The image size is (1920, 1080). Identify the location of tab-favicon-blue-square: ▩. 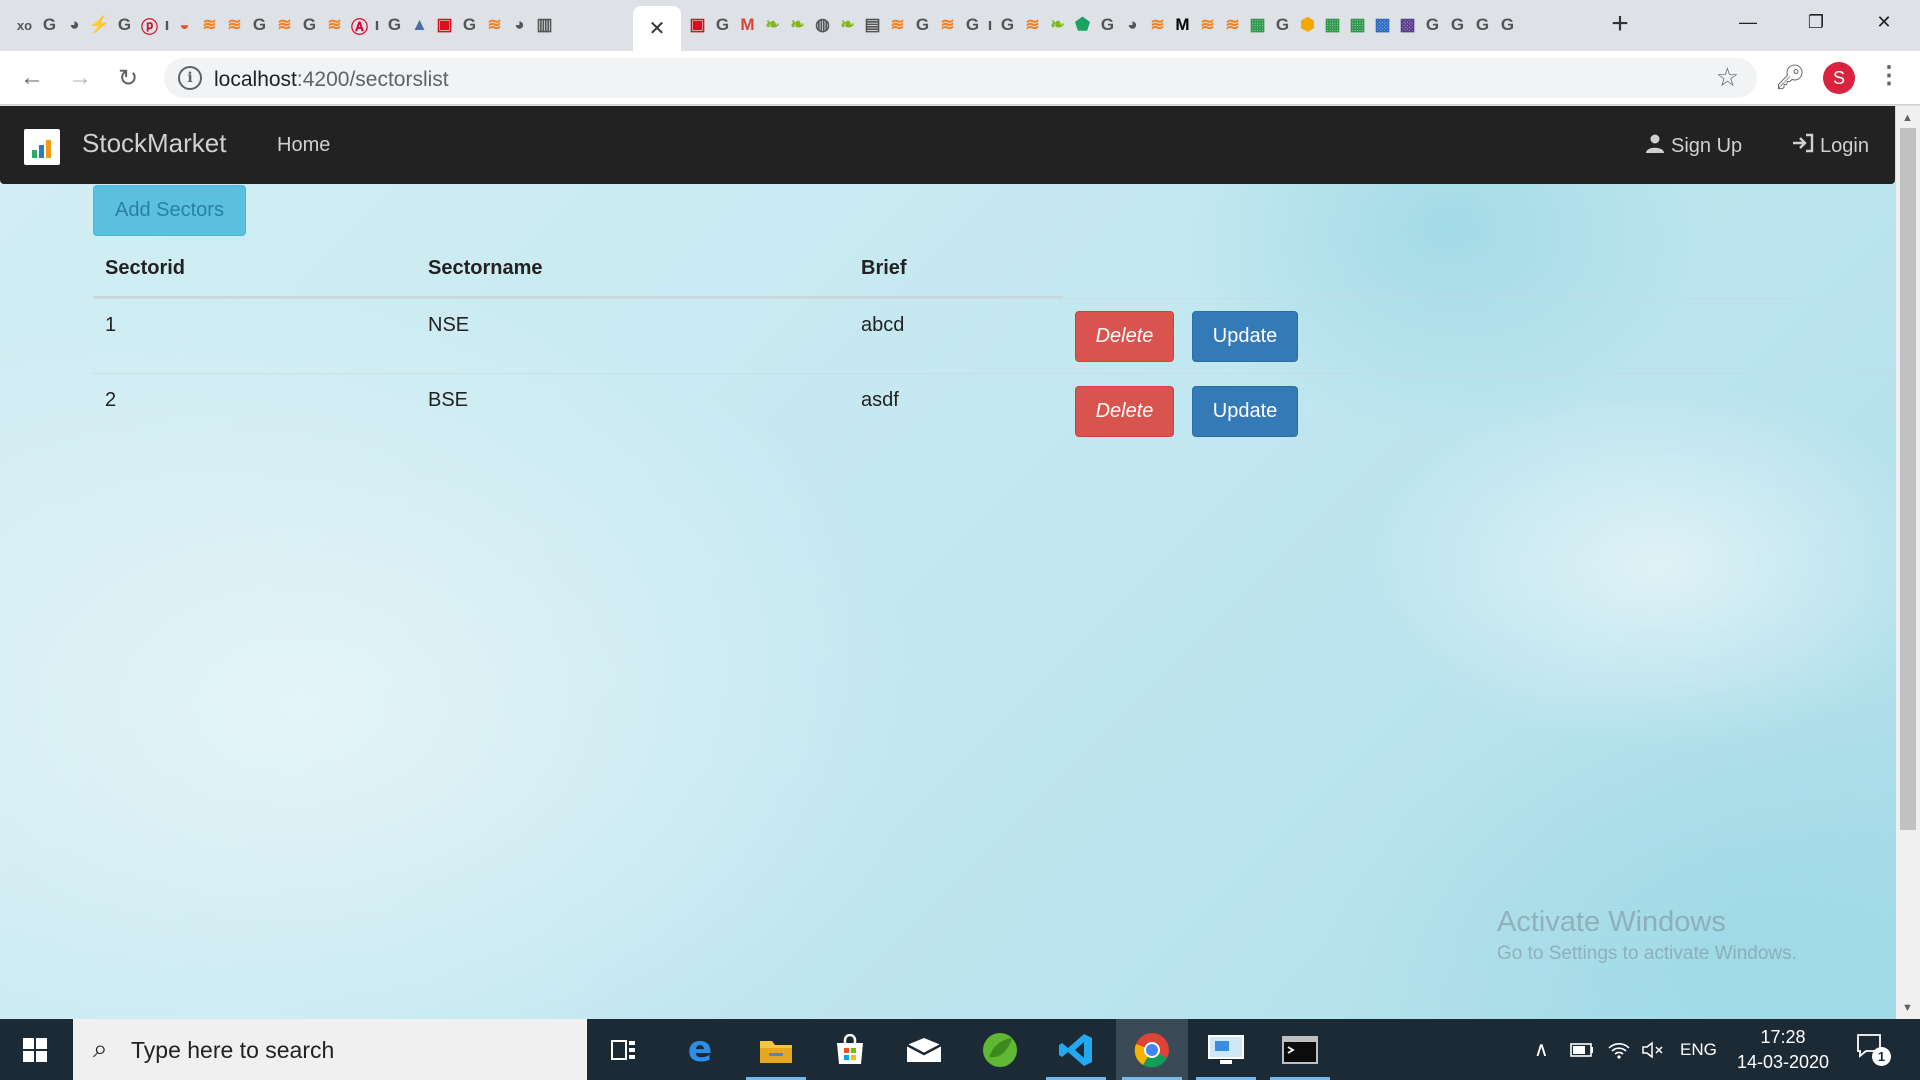
(1382, 25).